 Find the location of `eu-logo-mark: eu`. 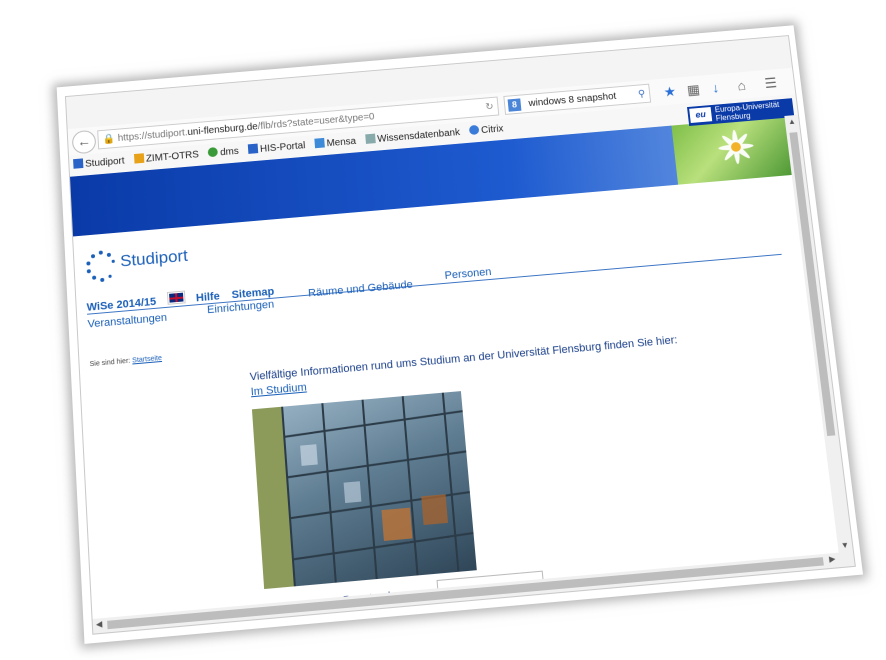

eu-logo-mark: eu is located at coordinates (701, 114).